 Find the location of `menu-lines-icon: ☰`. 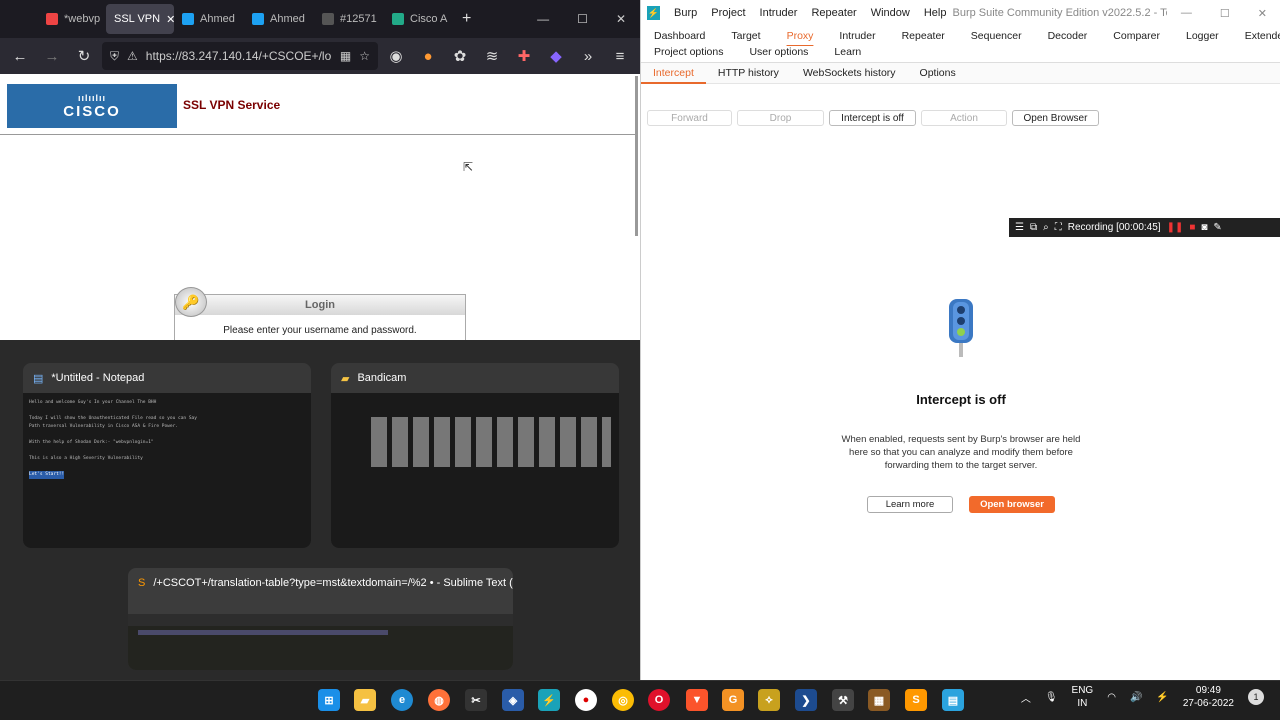

menu-lines-icon: ☰ is located at coordinates (1019, 227).